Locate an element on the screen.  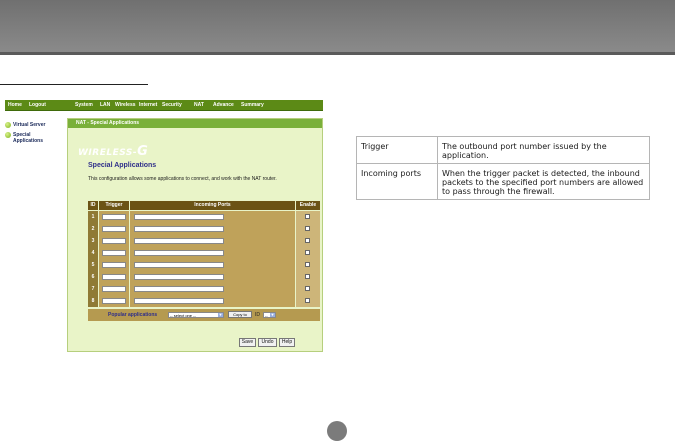
term-cell: Incoming ports is located at coordinates (397, 181).